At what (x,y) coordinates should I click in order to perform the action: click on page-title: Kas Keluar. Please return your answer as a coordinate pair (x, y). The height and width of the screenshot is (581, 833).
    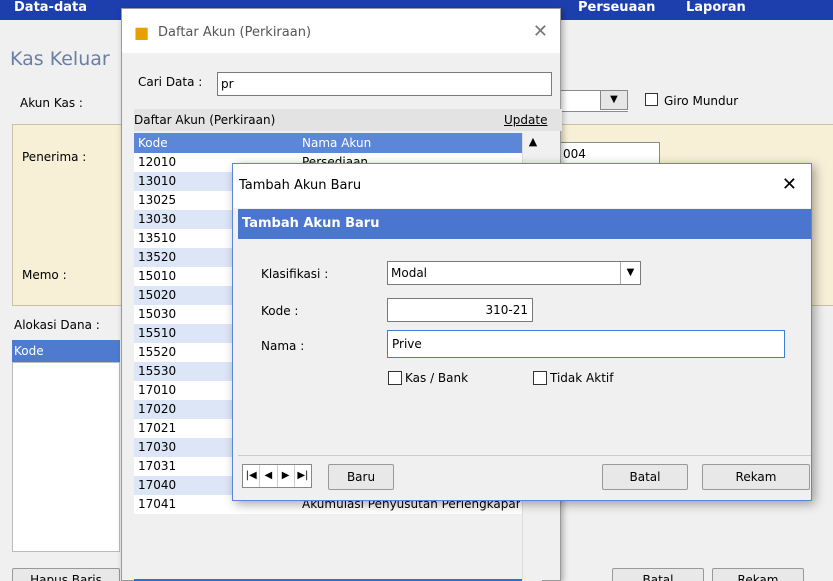
    Looking at the image, I should click on (60, 59).